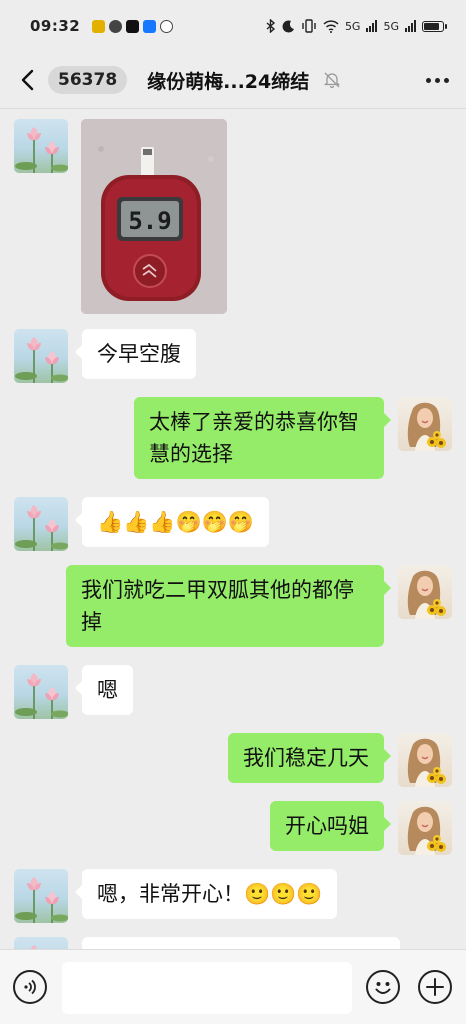 Image resolution: width=466 pixels, height=1024 pixels. I want to click on plus-icon, so click(435, 987).